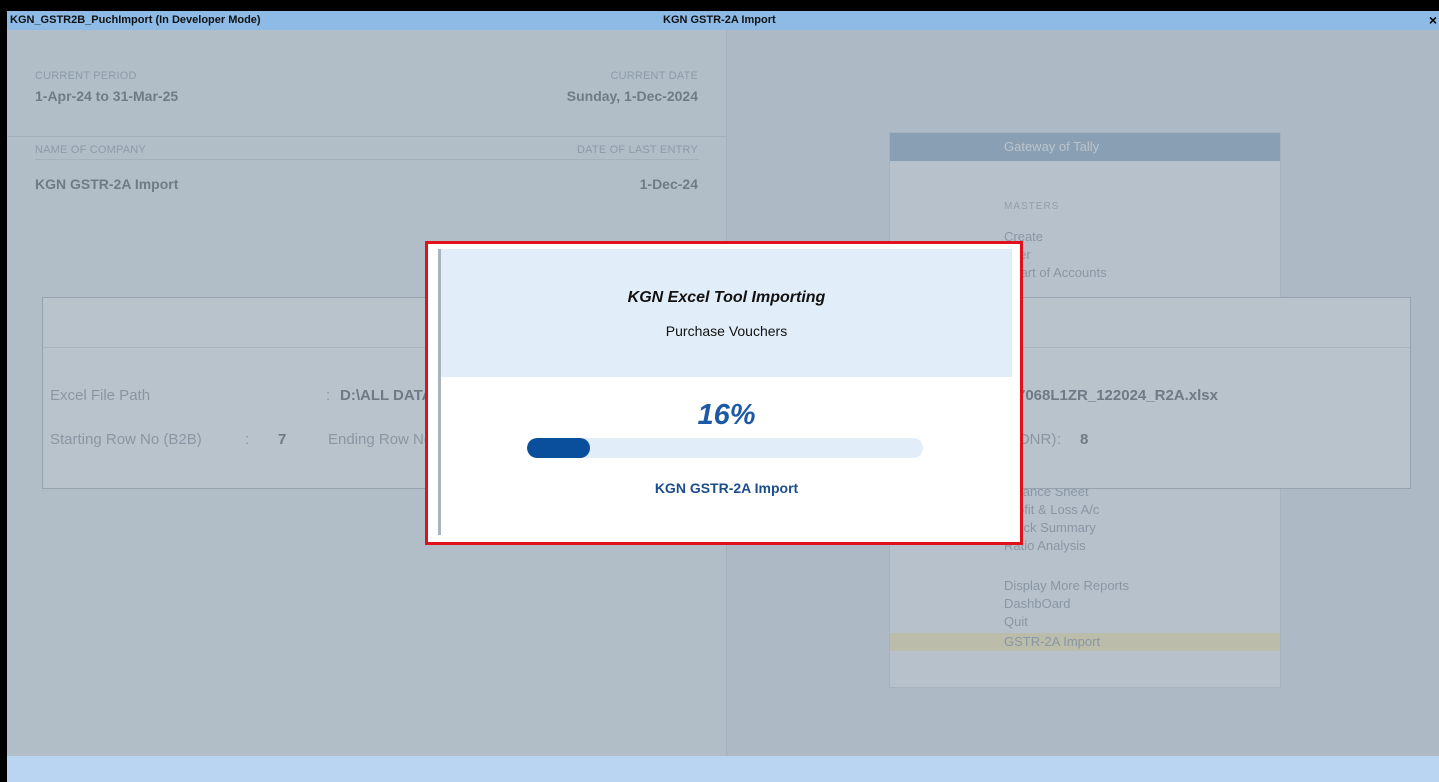 This screenshot has width=1439, height=782. What do you see at coordinates (726, 415) in the screenshot?
I see `progress-percent: 16%` at bounding box center [726, 415].